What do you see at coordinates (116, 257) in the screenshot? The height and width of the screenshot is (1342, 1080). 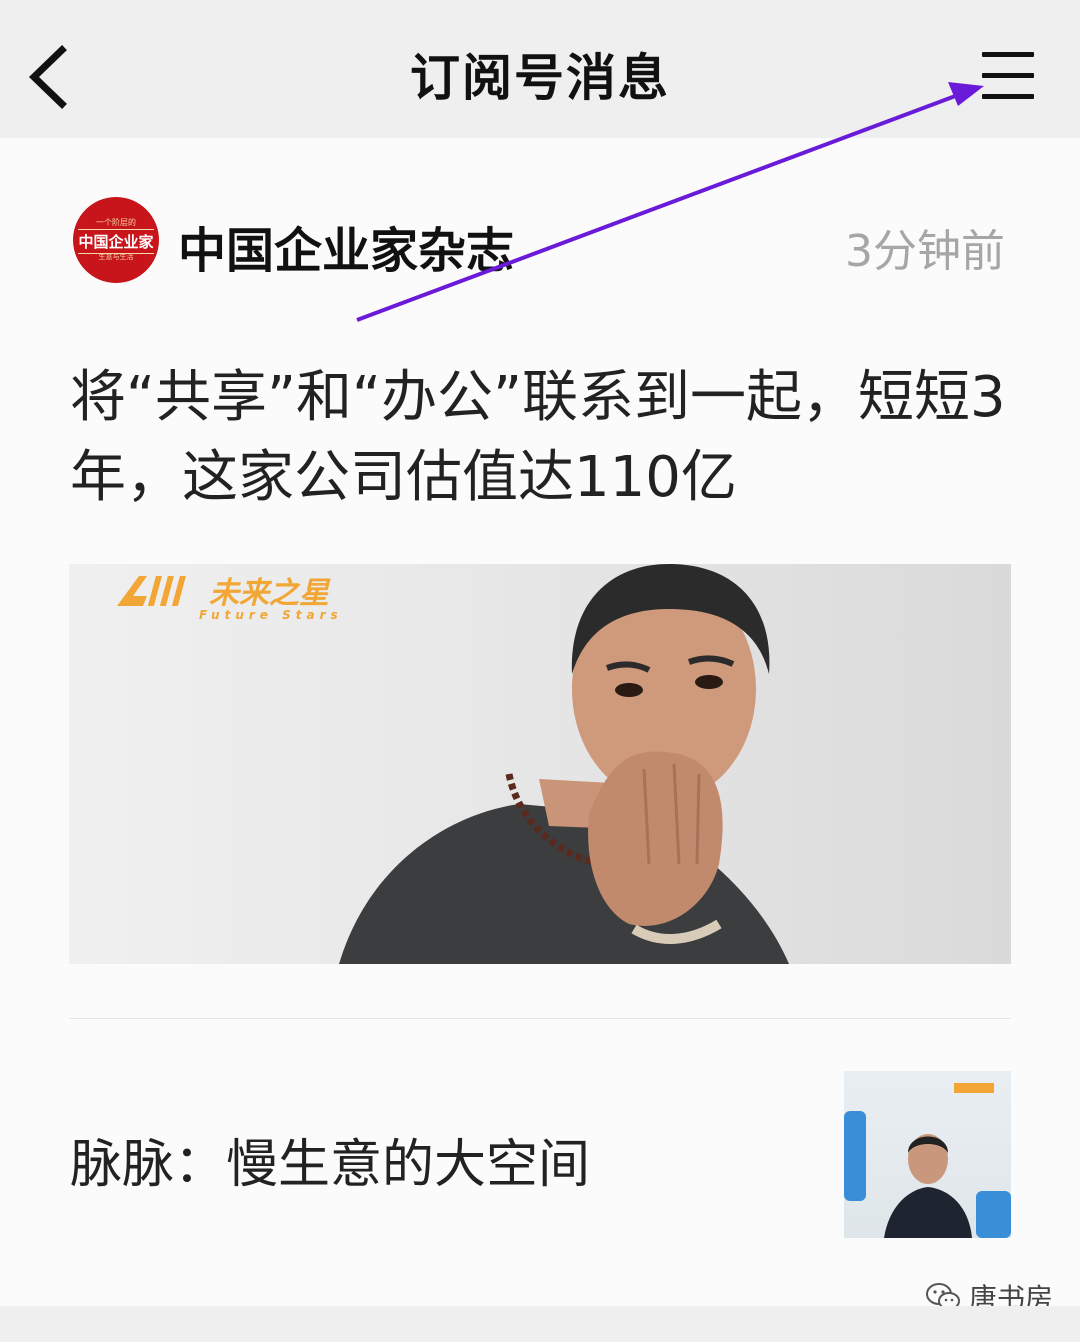 I see `avatar-slogan: 生意与生活` at bounding box center [116, 257].